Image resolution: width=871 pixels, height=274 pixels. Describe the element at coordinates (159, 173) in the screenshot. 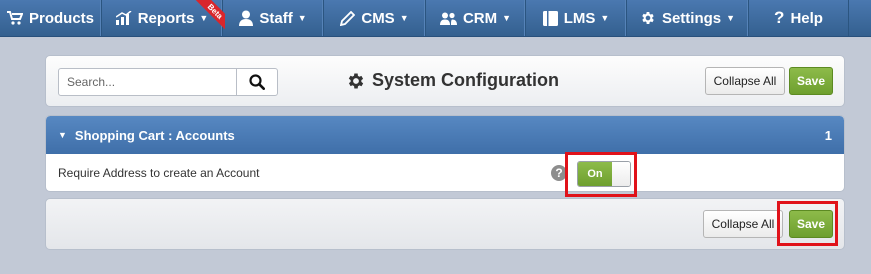

I see `setting-label: Require Address to create an Account` at that location.